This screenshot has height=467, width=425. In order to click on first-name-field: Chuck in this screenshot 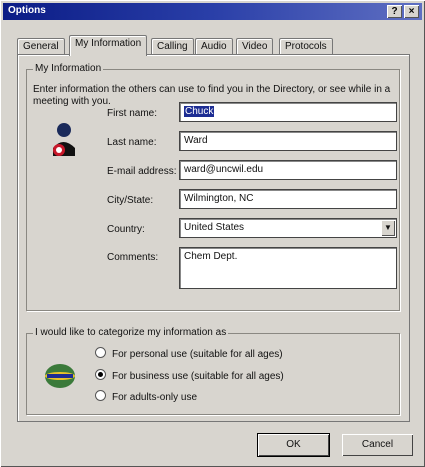, I will do `click(288, 112)`.